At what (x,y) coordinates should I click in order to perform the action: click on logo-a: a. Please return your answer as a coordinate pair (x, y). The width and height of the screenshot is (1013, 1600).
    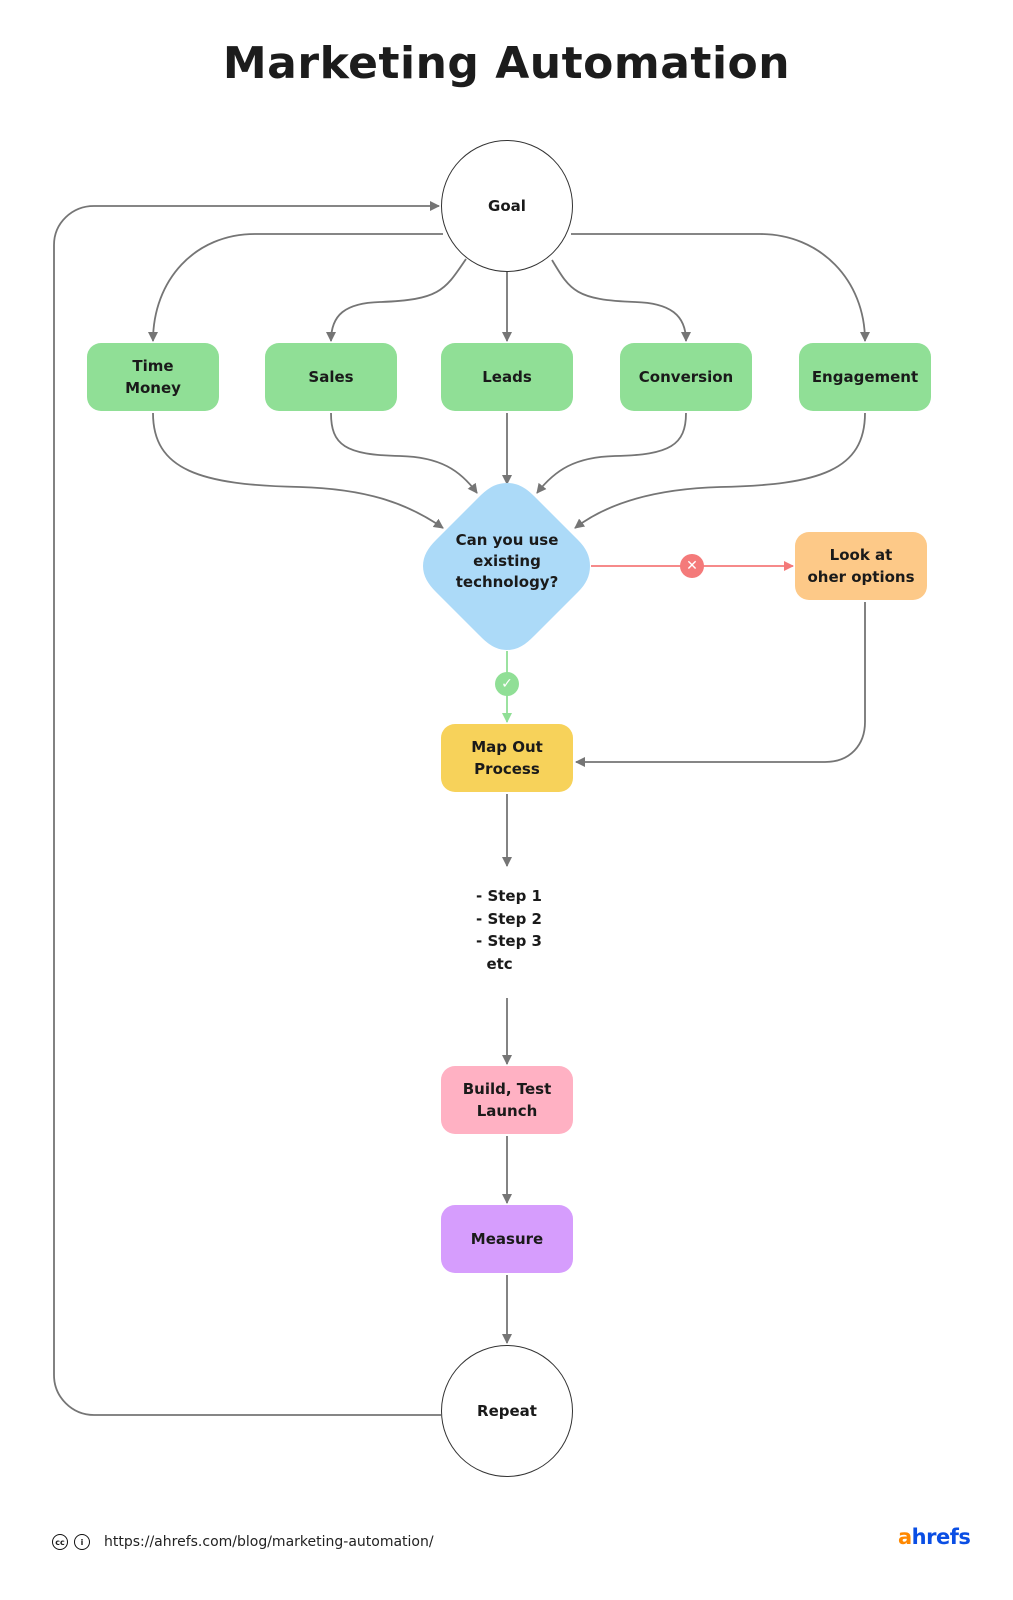
    Looking at the image, I should click on (905, 1537).